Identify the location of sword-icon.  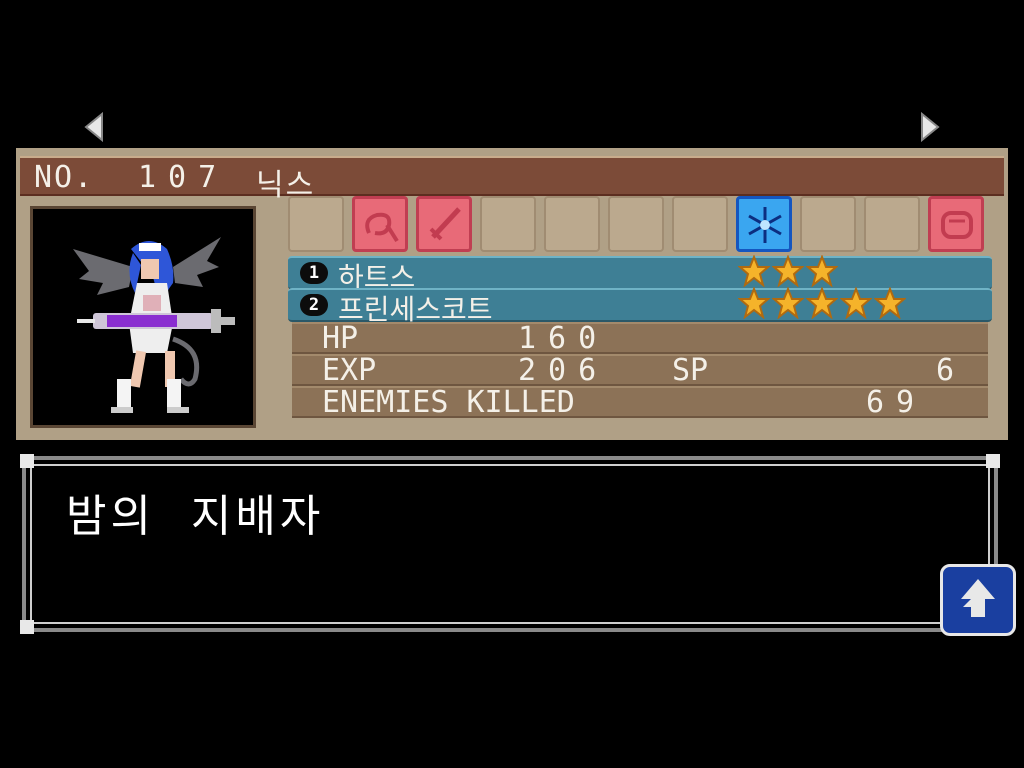
(445, 224).